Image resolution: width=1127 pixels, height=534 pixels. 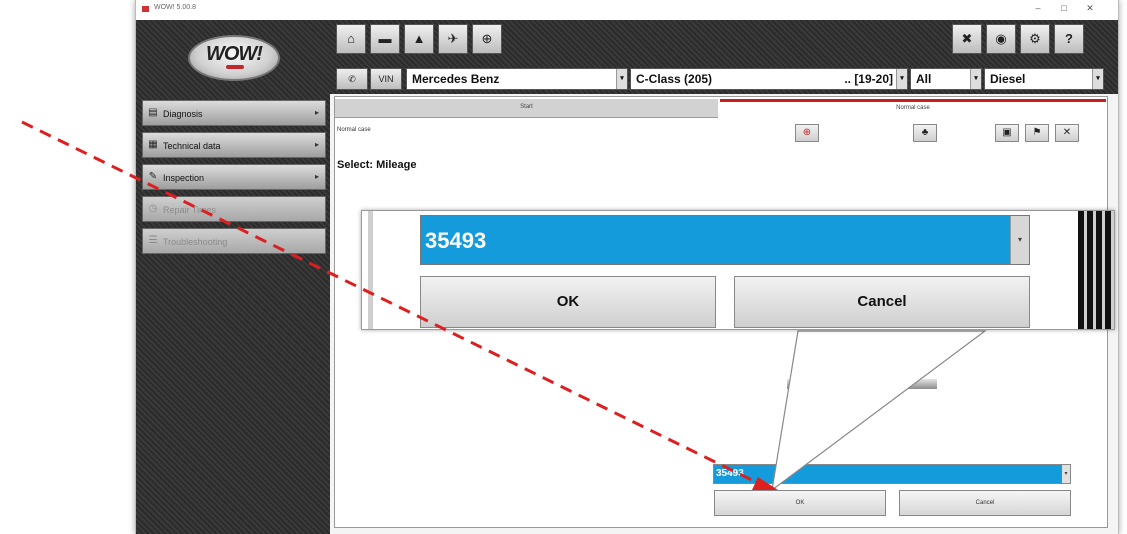 What do you see at coordinates (568, 302) in the screenshot?
I see `zoomed-ok-button: OK` at bounding box center [568, 302].